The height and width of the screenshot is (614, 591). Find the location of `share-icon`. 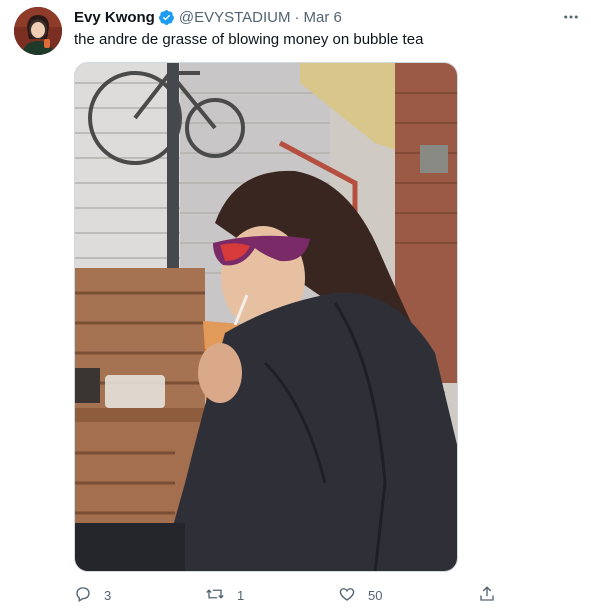

share-icon is located at coordinates (487, 595).